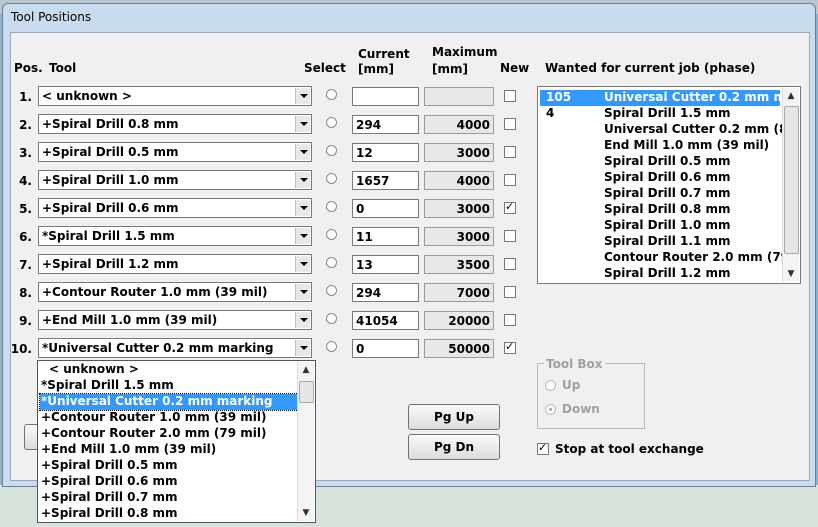 Image resolution: width=818 pixels, height=527 pixels. I want to click on dropdown-option: +End Mill 1.0 mm (39 mil), so click(169, 450).